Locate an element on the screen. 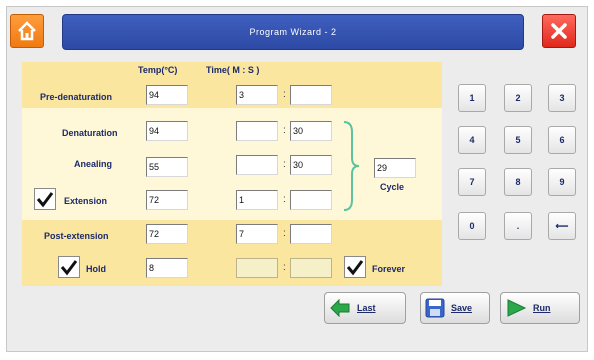 The width and height of the screenshot is (594, 360). keypad-key-8: 8 is located at coordinates (518, 182).